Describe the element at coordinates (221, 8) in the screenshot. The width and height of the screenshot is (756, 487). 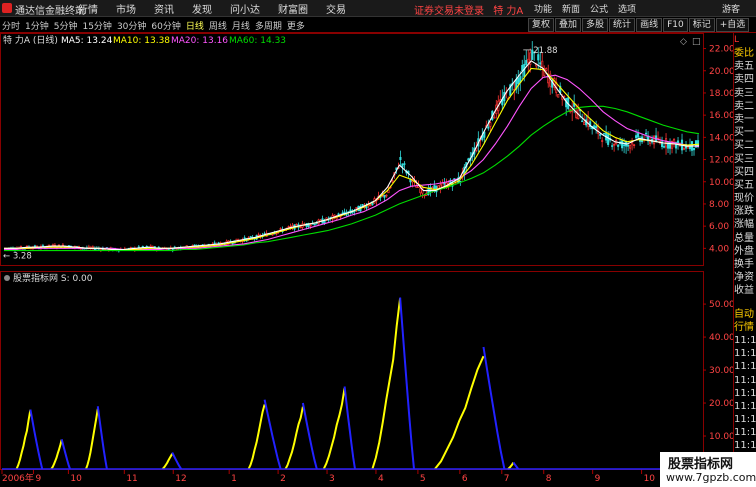
I see `main-menu: 行情 市场 资讯 发现 问小达 财富圈 交易` at that location.